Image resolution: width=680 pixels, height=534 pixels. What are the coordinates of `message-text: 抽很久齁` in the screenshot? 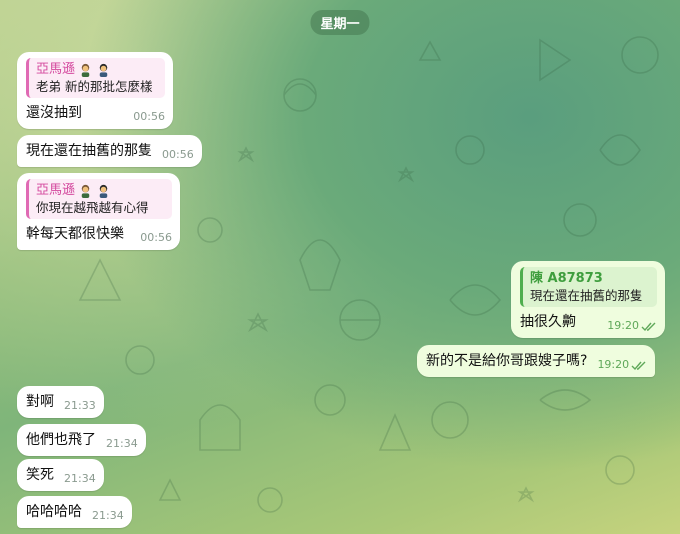 It's located at (548, 322).